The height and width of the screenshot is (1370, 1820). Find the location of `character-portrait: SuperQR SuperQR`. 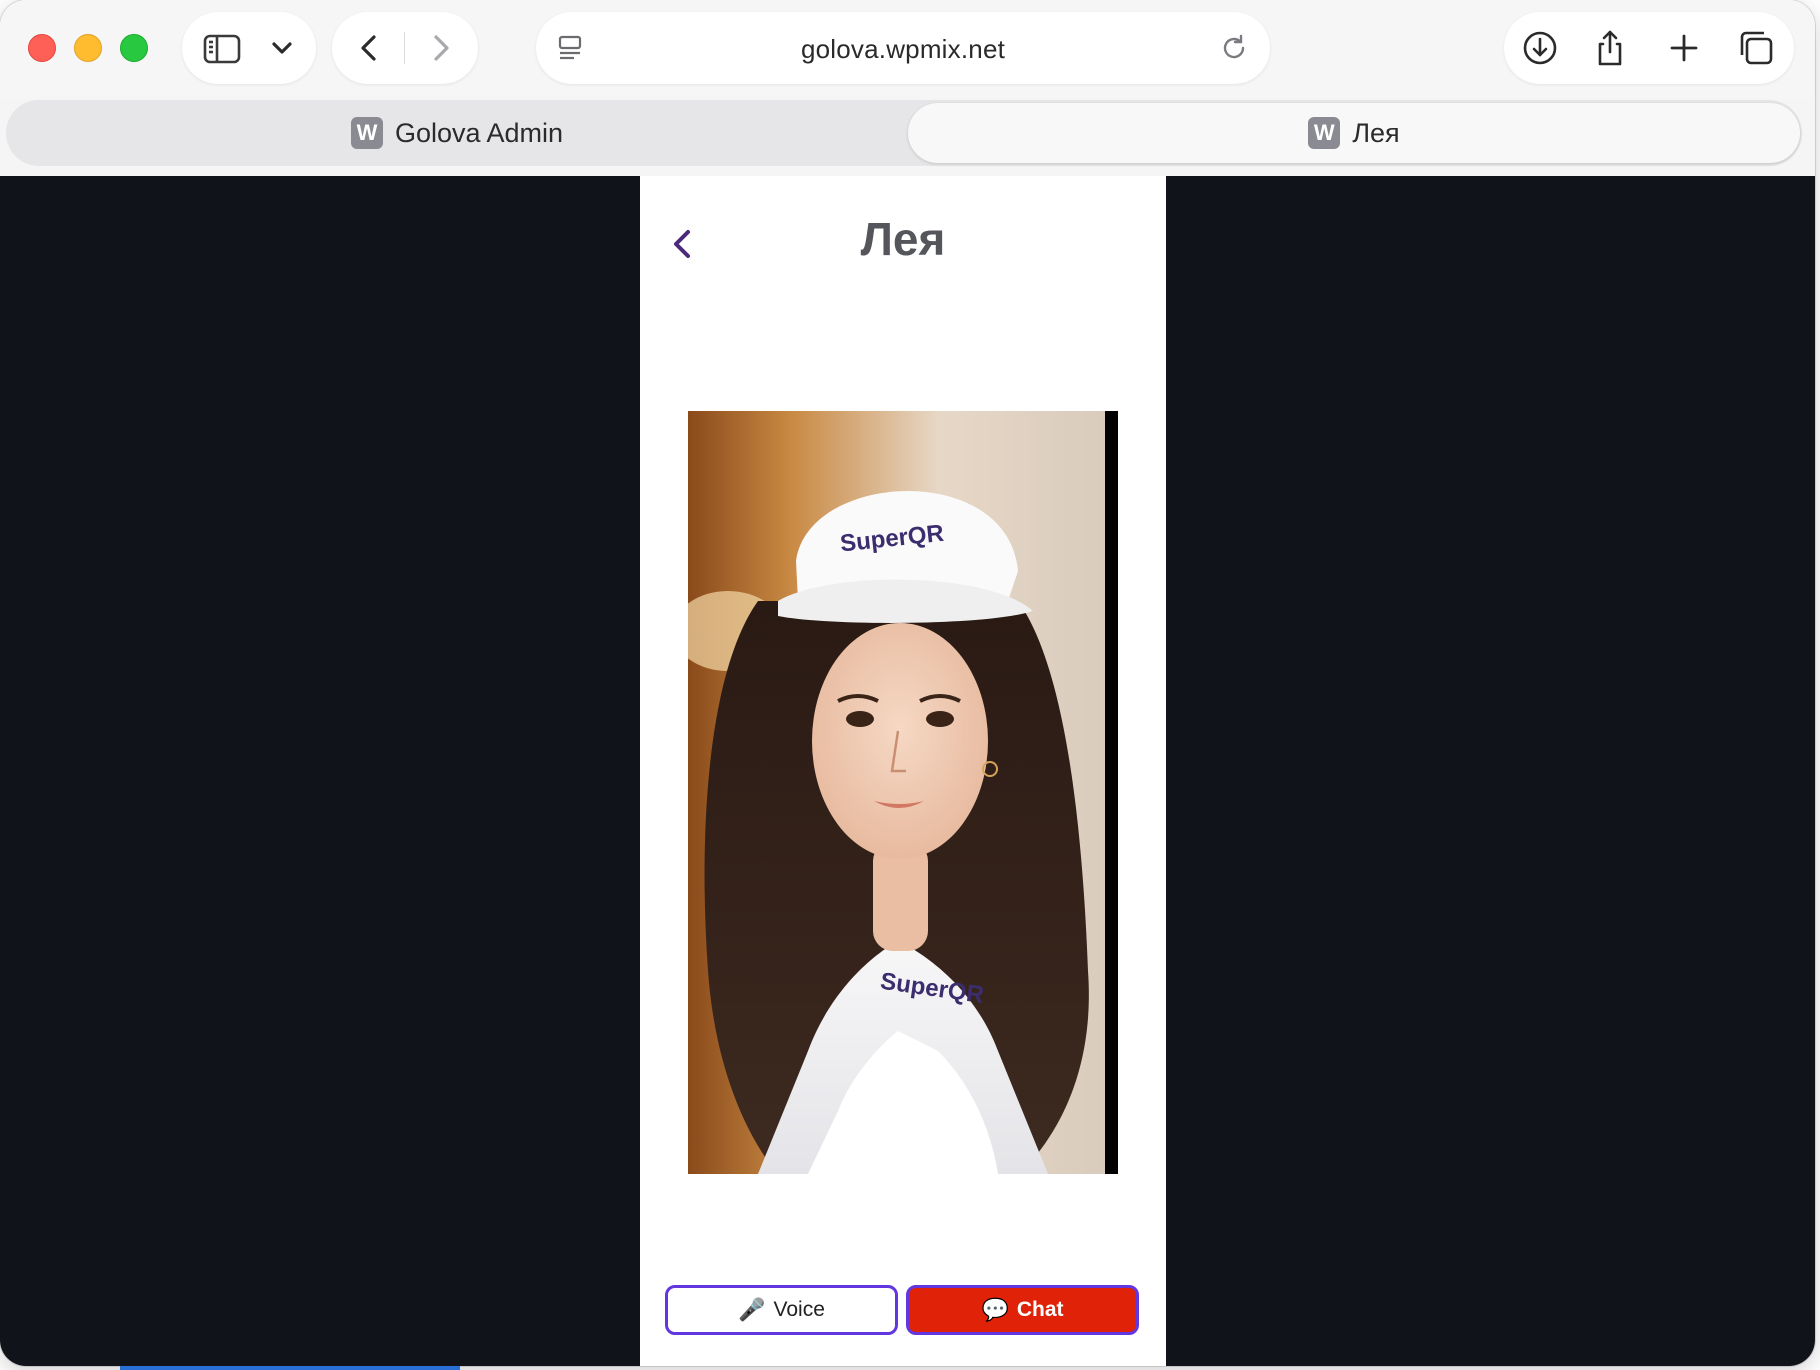

character-portrait: SuperQR SuperQR is located at coordinates (903, 792).